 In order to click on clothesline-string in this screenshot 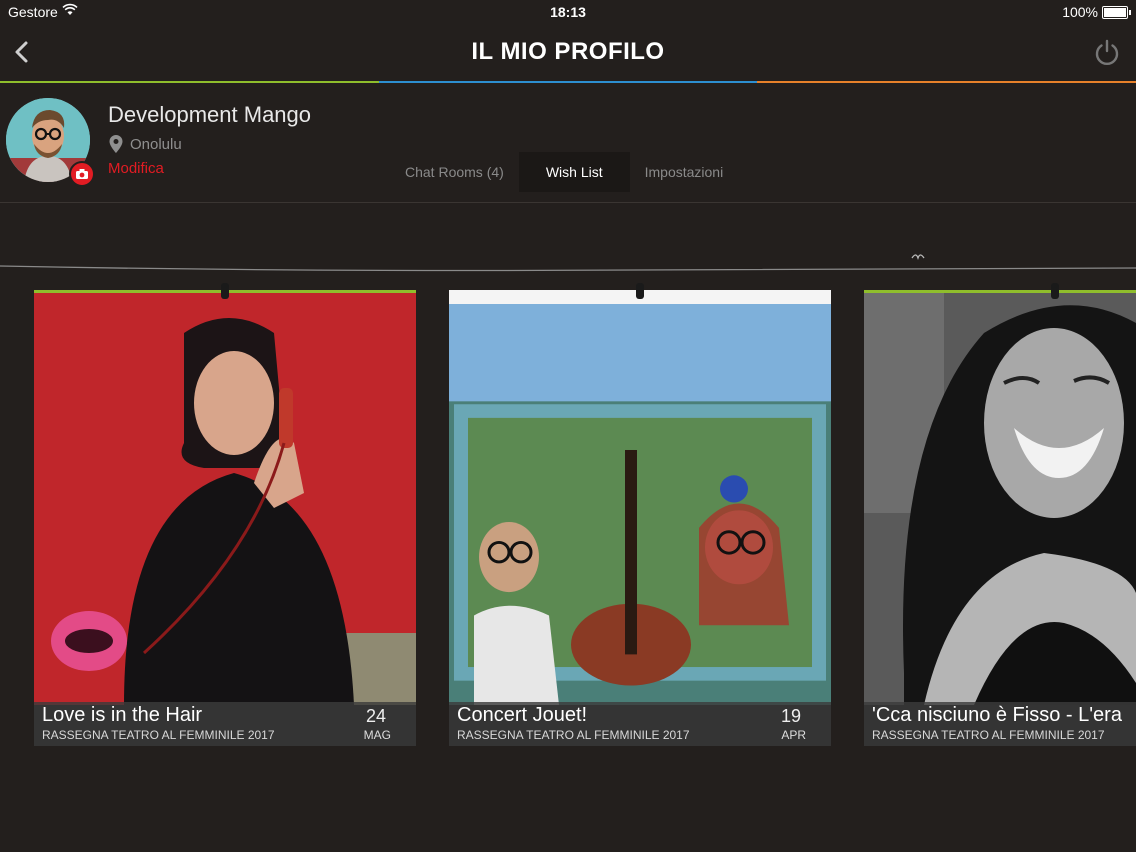, I will do `click(568, 263)`.